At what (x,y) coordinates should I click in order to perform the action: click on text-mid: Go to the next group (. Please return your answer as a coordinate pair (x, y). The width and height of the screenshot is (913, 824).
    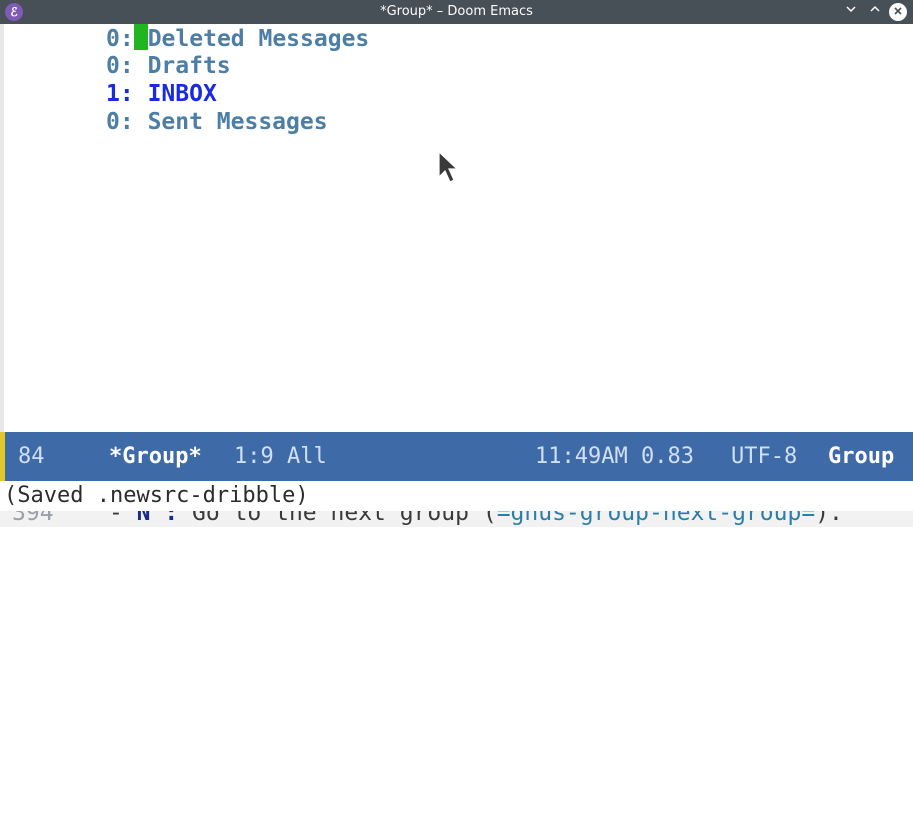
    Looking at the image, I should click on (337, 518).